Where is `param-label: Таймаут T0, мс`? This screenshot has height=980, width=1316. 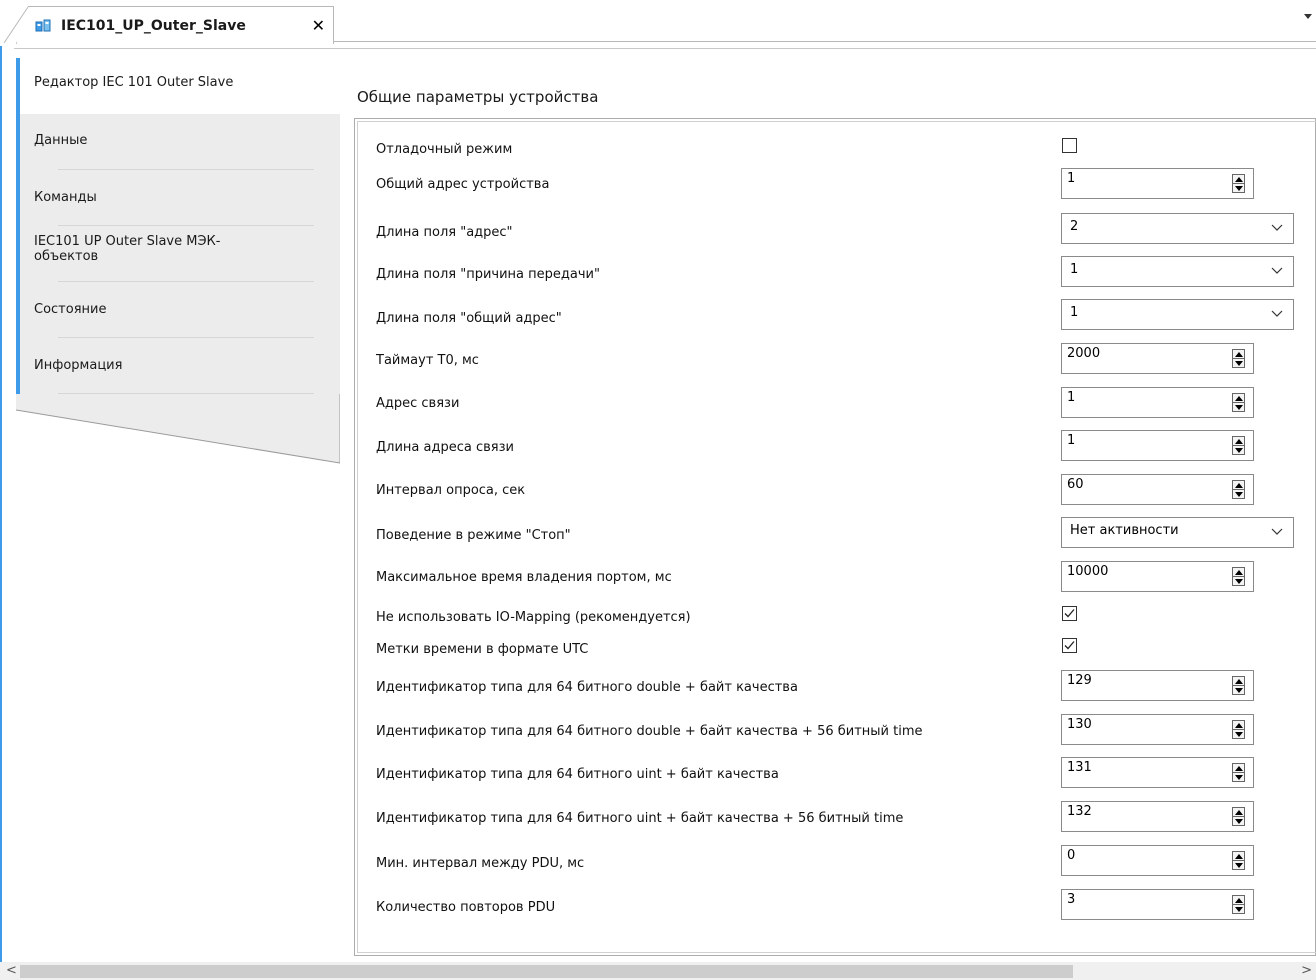
param-label: Таймаут T0, мс is located at coordinates (427, 360).